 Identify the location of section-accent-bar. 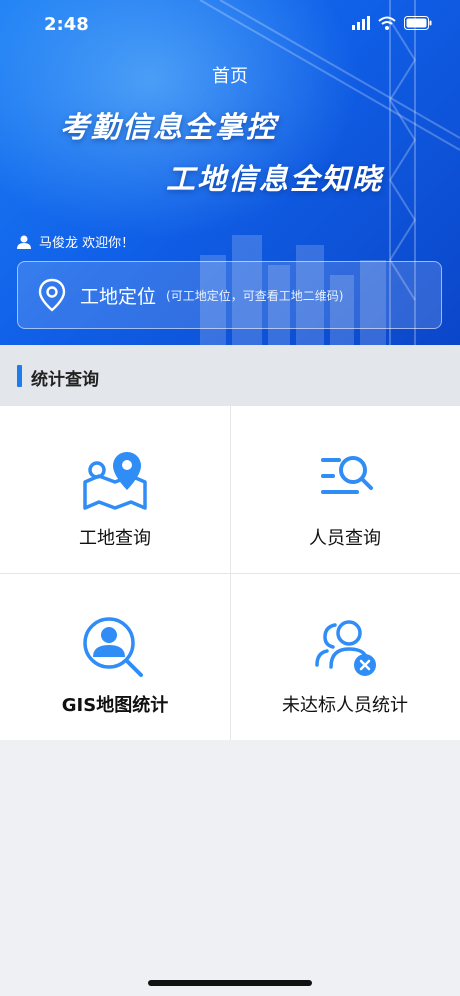
(19, 376).